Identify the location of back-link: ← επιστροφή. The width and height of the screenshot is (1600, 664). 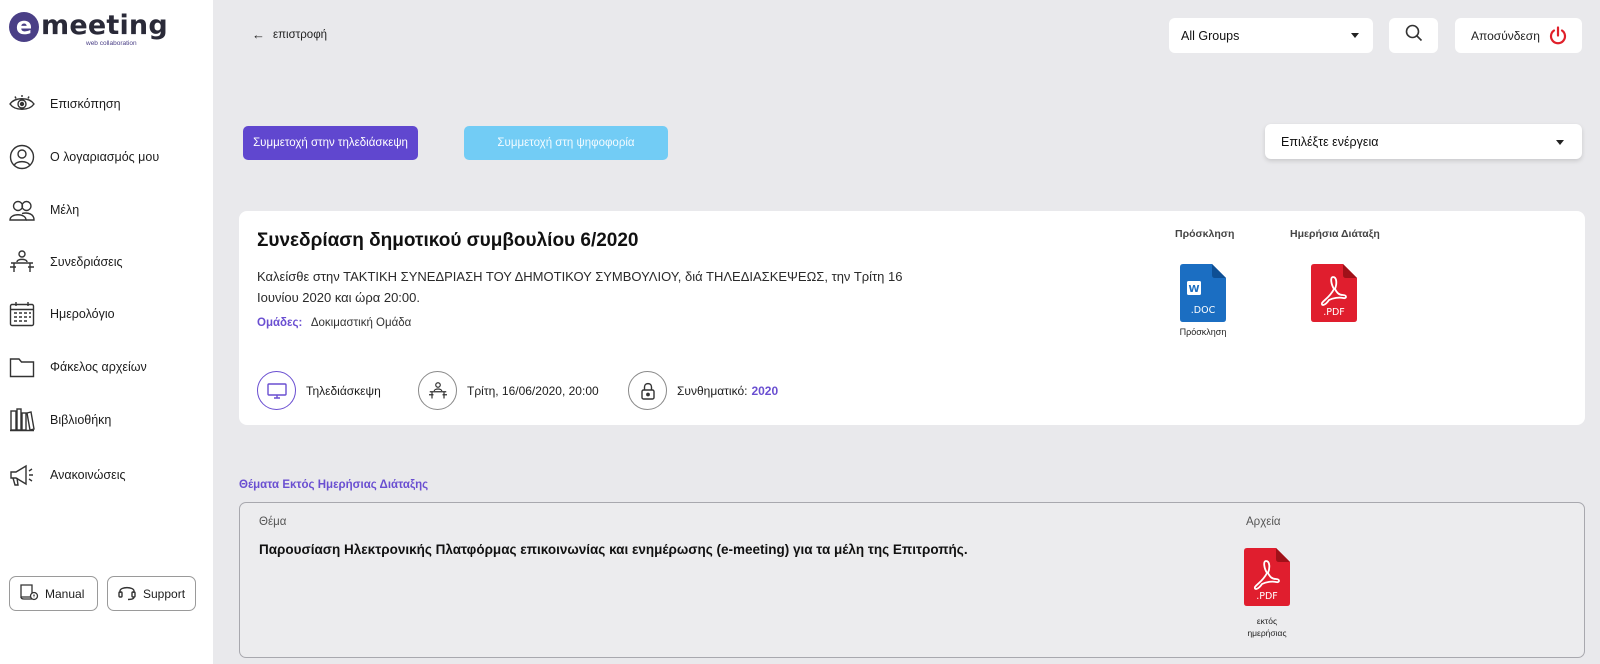
(289, 34).